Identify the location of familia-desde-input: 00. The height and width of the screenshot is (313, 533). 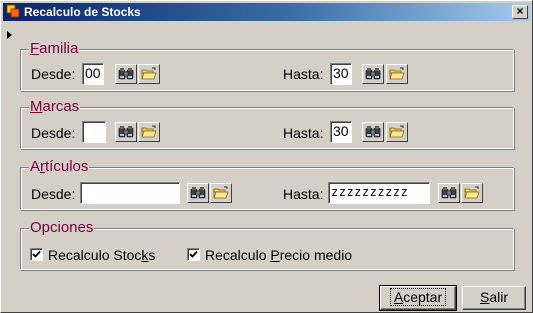
(93, 74).